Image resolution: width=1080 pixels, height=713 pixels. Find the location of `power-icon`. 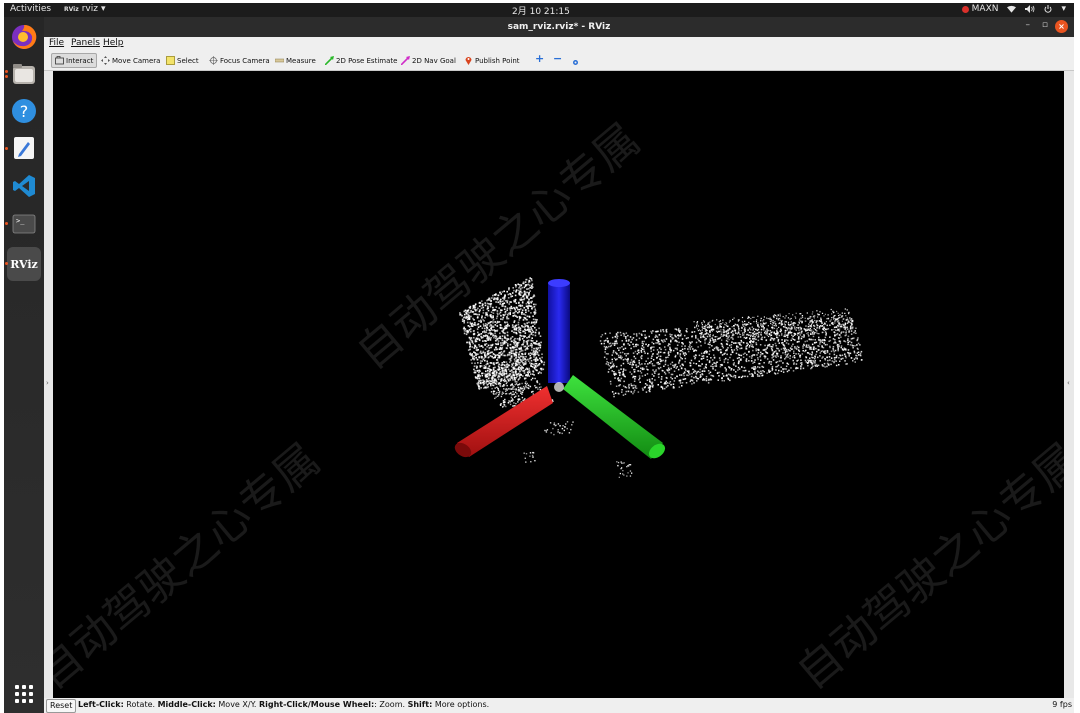

power-icon is located at coordinates (1048, 9).